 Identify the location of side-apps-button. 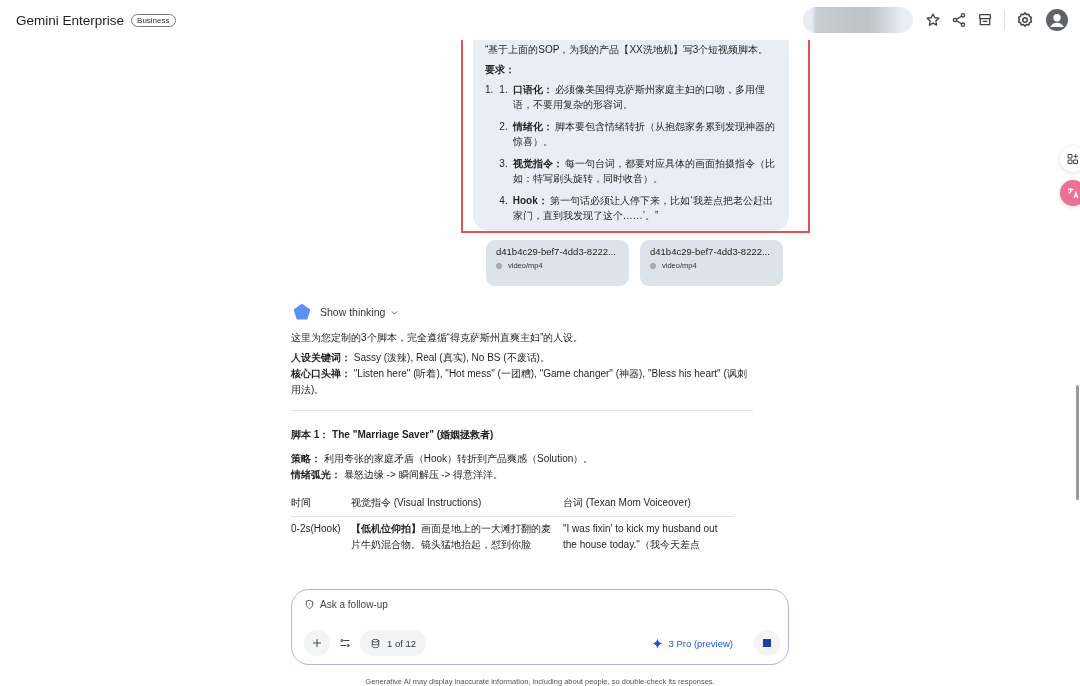
(1070, 159).